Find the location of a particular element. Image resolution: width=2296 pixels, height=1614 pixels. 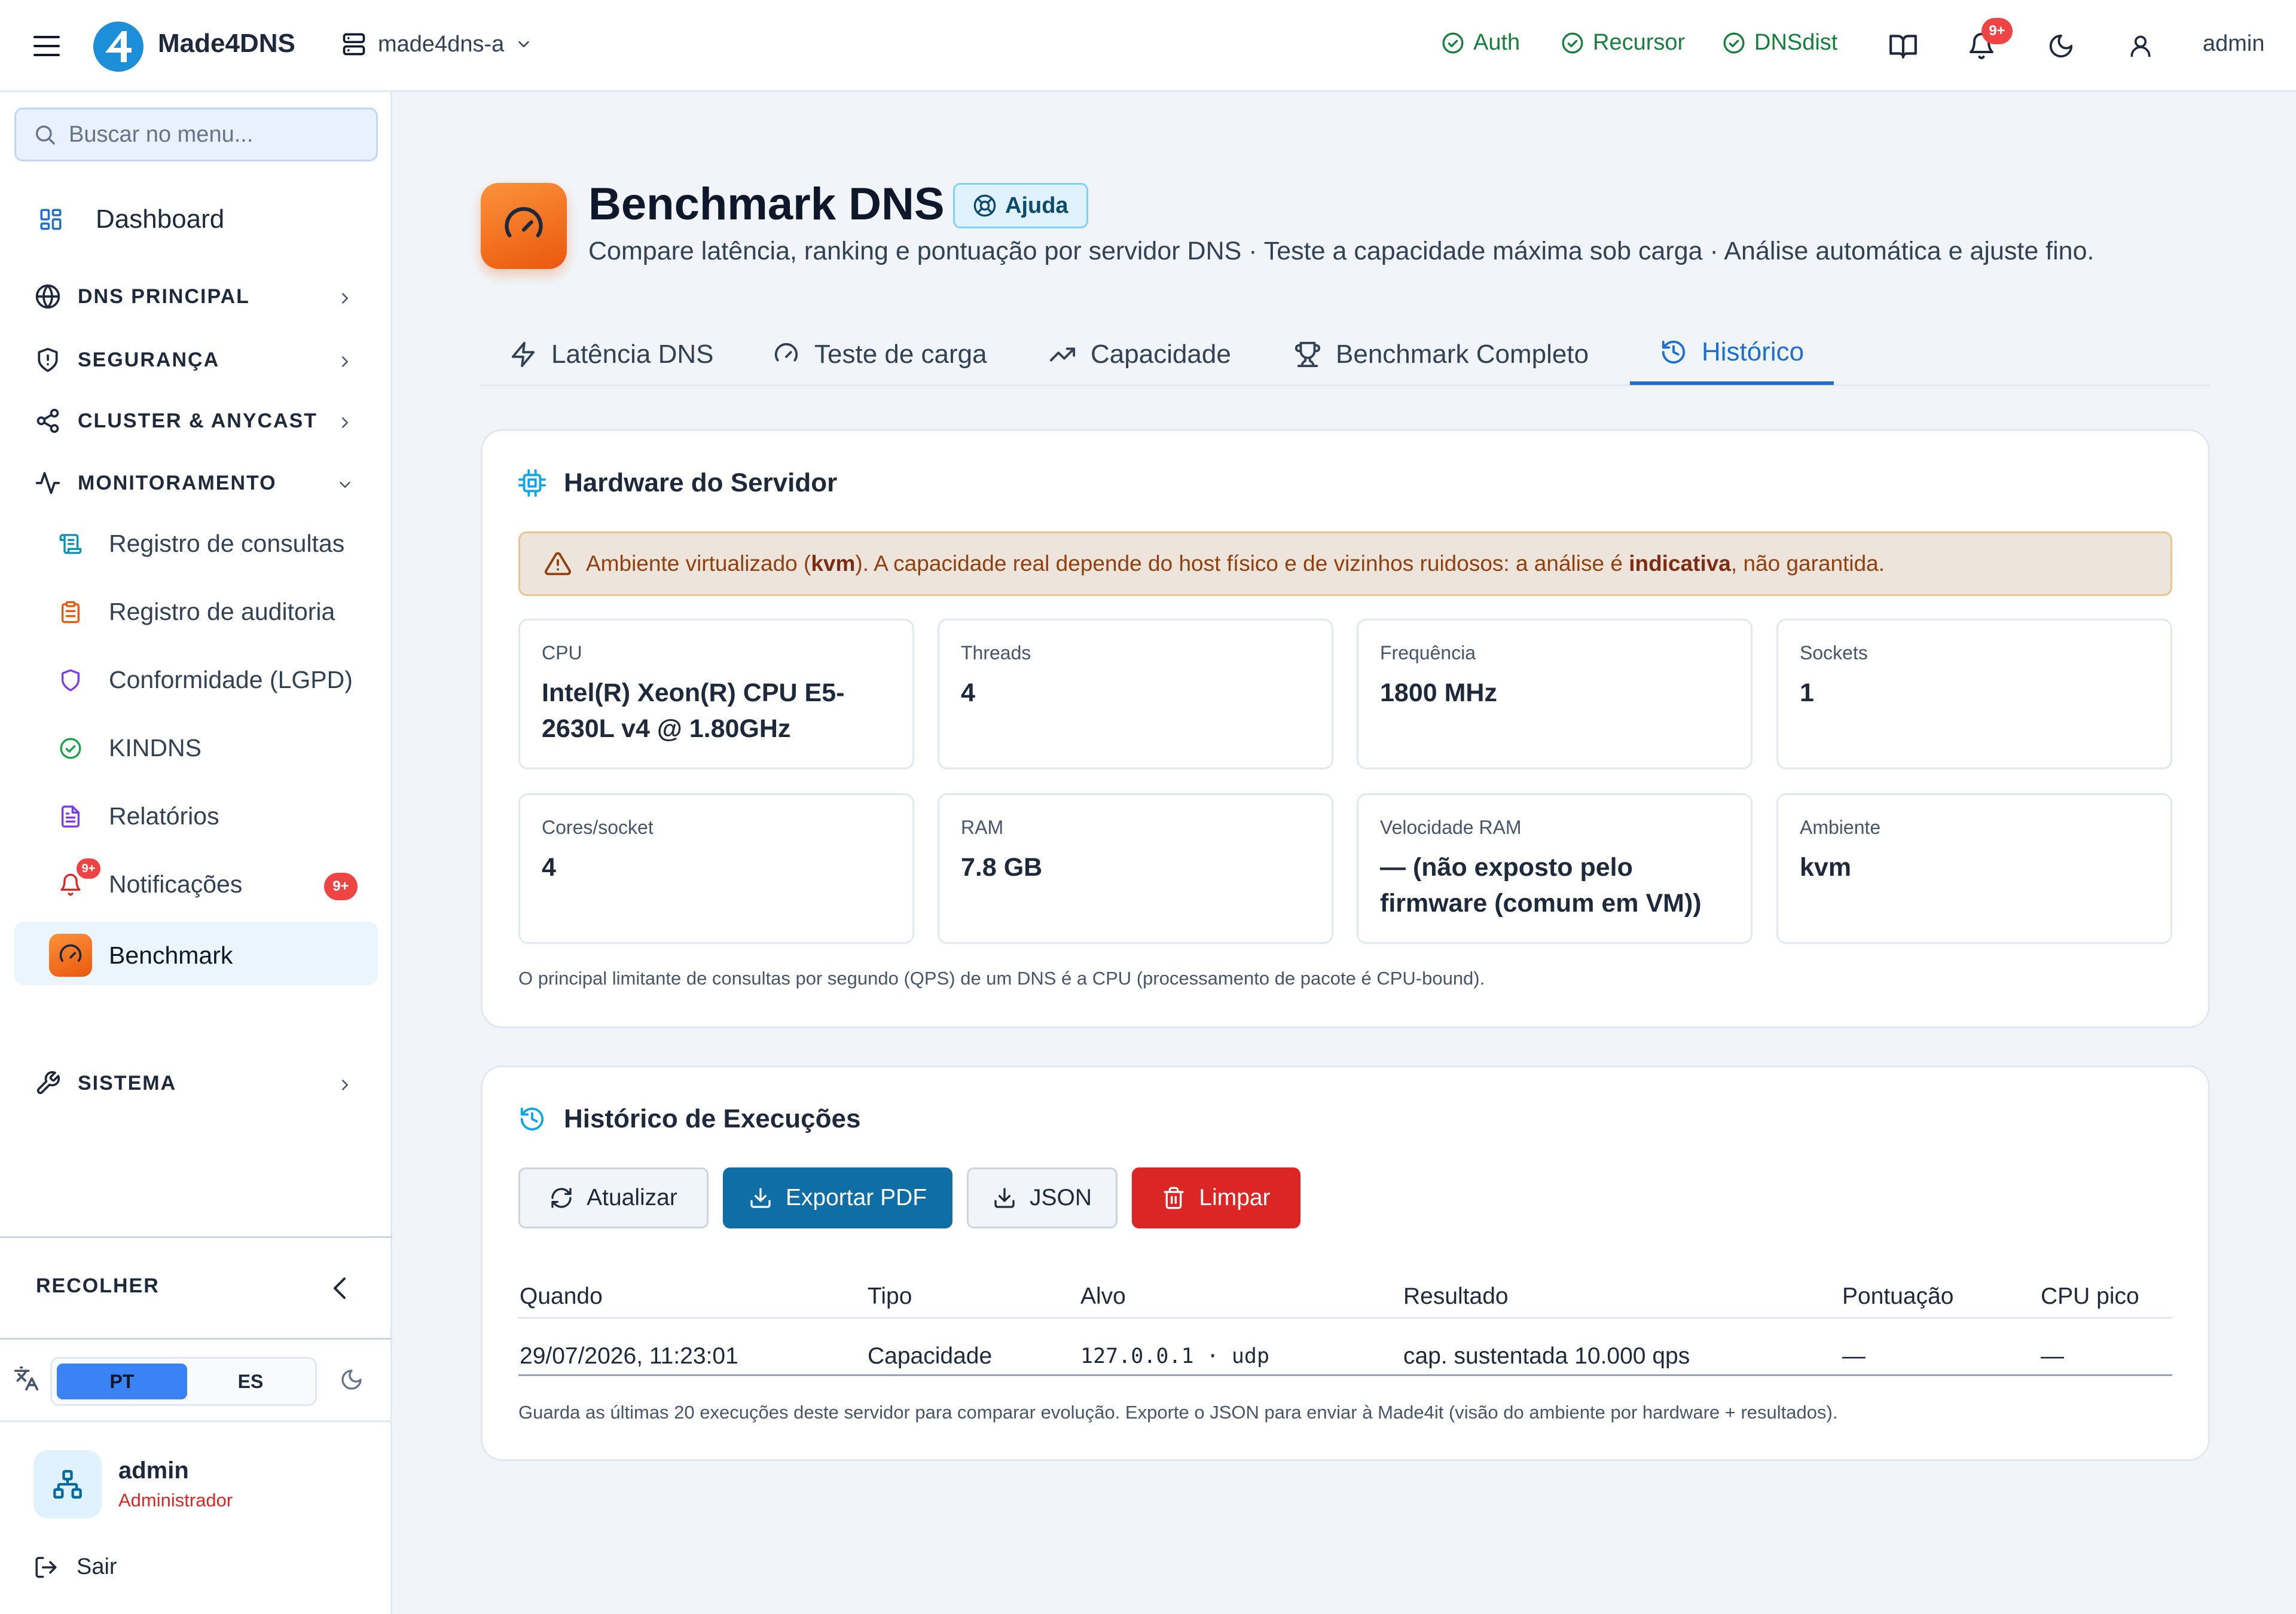

sidebar-section-label: MONITORAMENTO is located at coordinates (177, 482).